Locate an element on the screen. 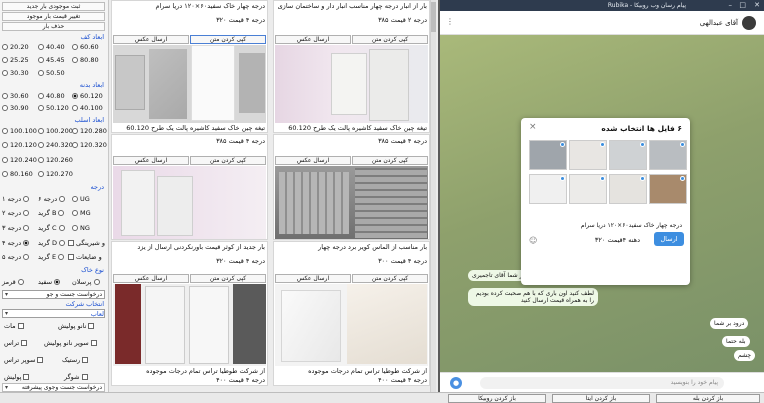 This screenshot has height=403, width=764. size-option: 50.50 is located at coordinates (51, 73).